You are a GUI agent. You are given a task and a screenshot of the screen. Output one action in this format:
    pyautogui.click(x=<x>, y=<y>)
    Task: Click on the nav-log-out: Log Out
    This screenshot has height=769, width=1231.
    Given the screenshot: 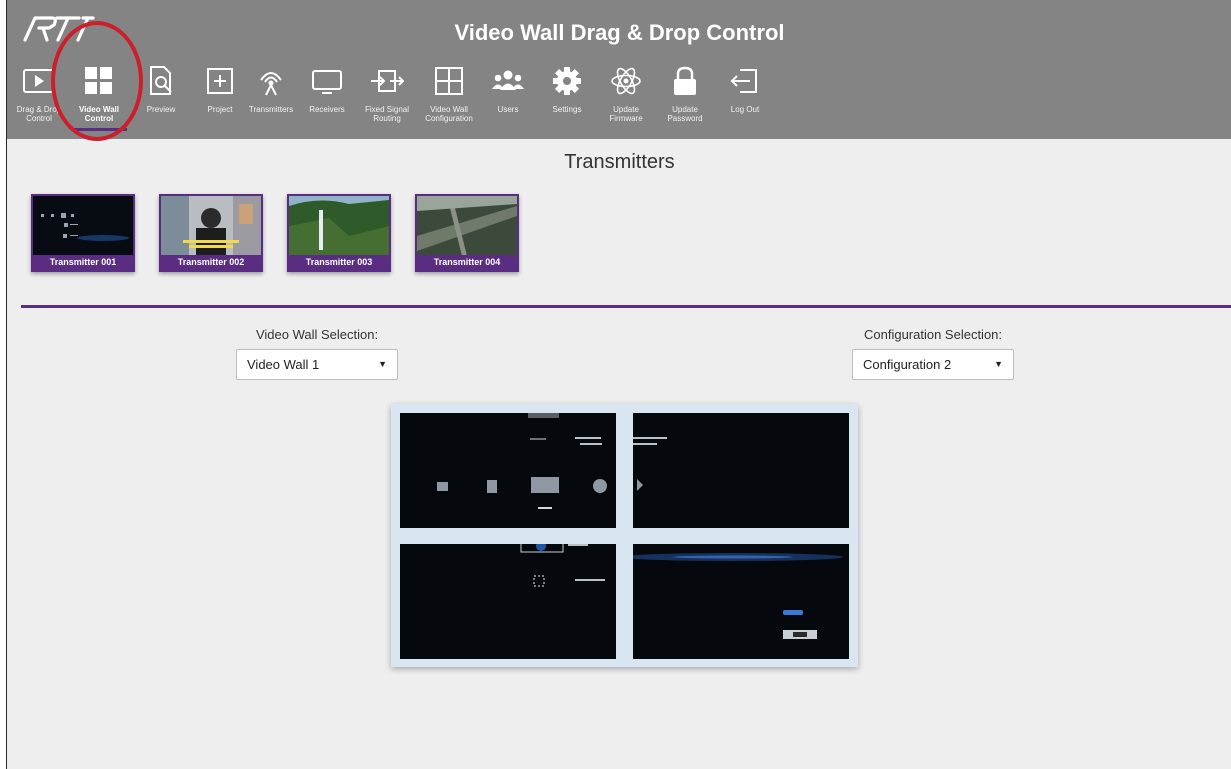 What is the action you would take?
    pyautogui.click(x=745, y=95)
    